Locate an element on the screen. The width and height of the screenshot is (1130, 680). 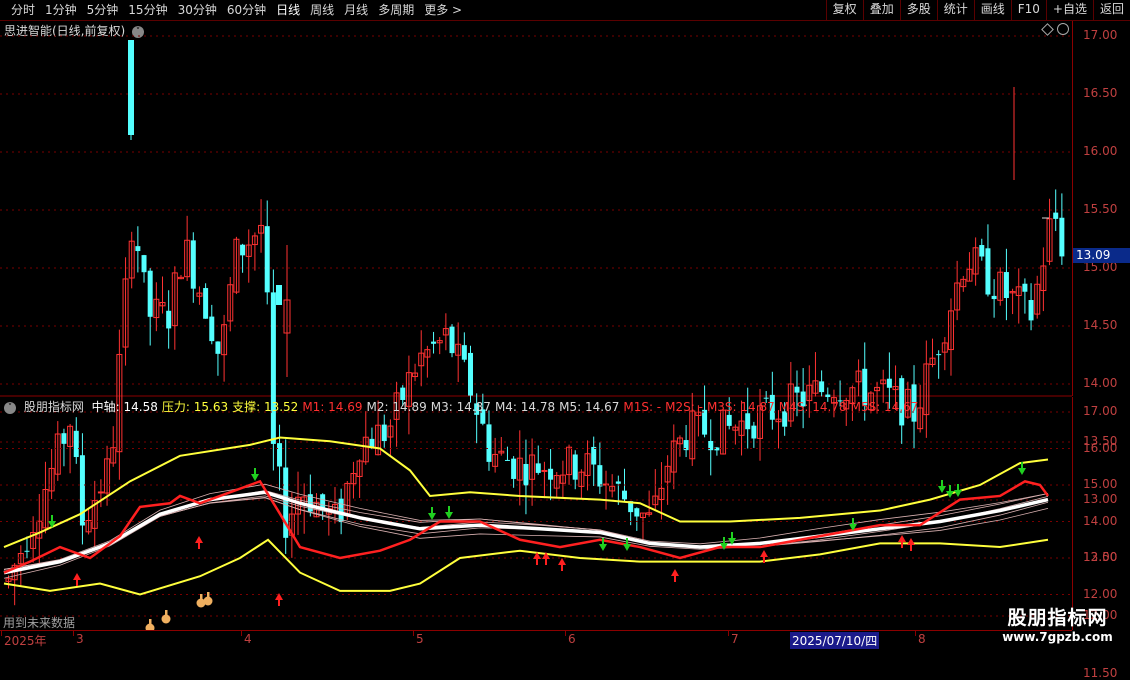
future-data-label: 用到未来数据 is located at coordinates (39, 623).